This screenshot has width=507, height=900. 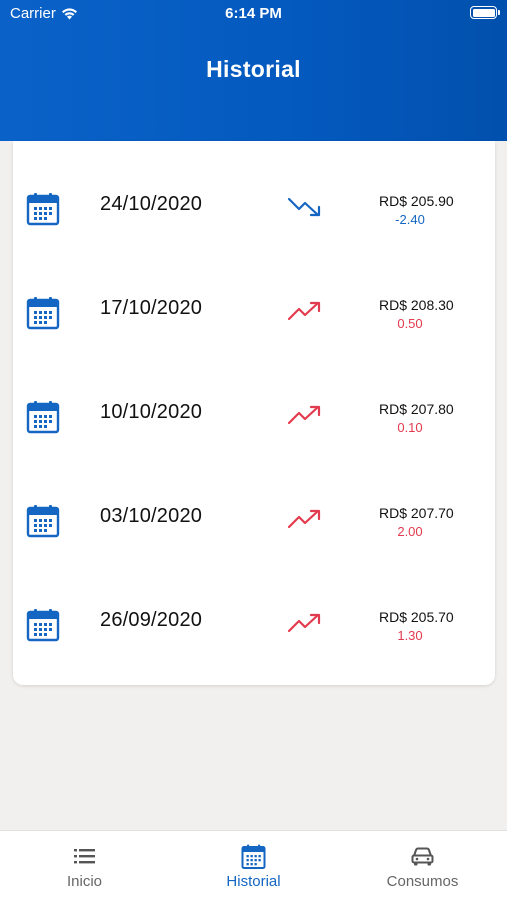 What do you see at coordinates (84, 881) in the screenshot?
I see `tab-label: Inicio` at bounding box center [84, 881].